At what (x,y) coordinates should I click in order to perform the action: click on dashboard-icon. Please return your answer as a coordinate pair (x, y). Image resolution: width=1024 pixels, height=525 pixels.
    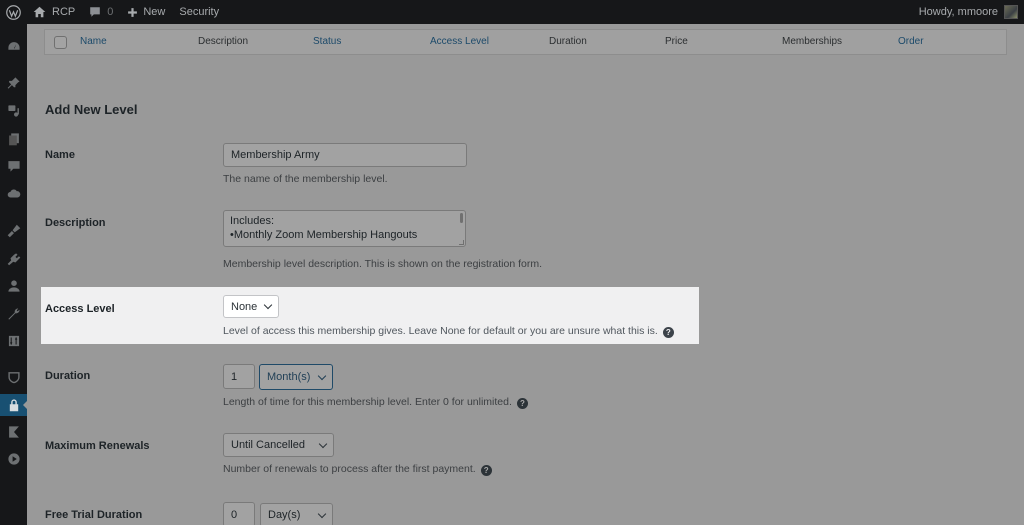
    Looking at the image, I should click on (13, 47).